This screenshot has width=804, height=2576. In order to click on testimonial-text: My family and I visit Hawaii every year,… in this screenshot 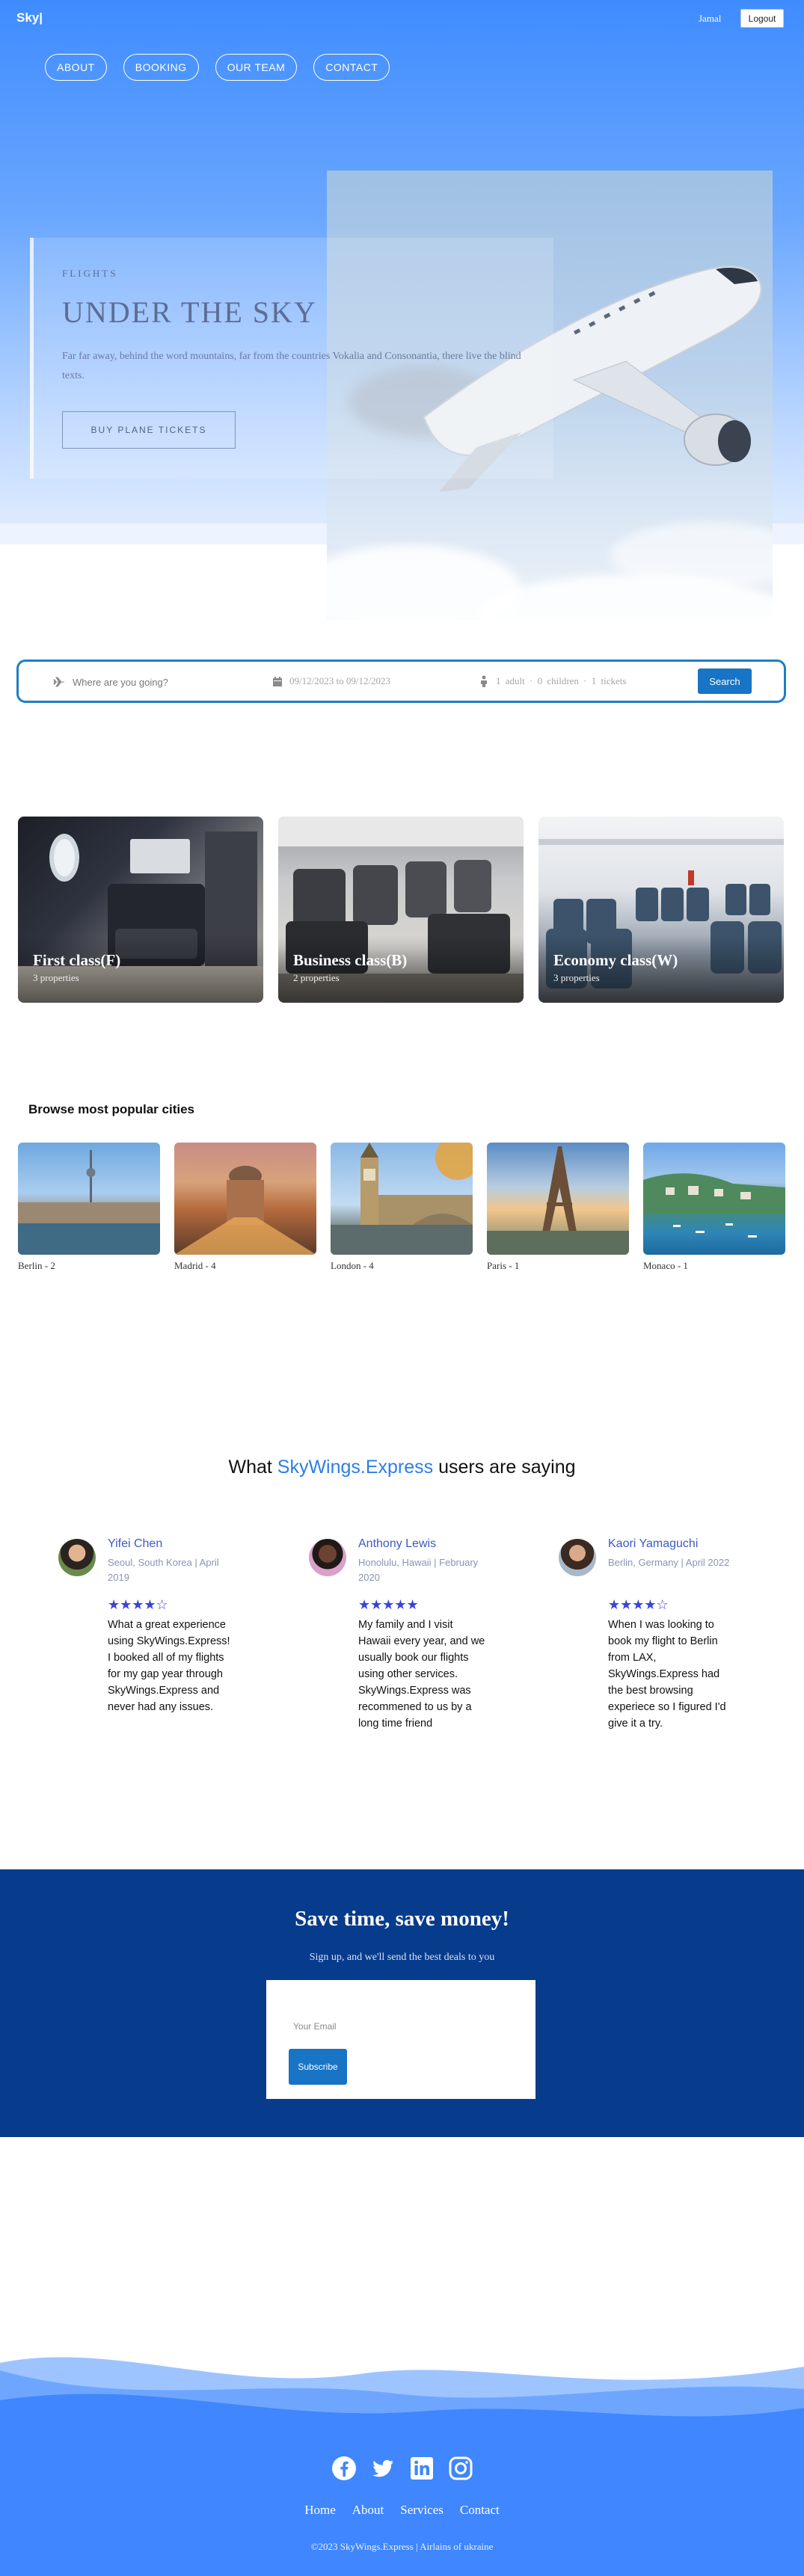, I will do `click(421, 1674)`.